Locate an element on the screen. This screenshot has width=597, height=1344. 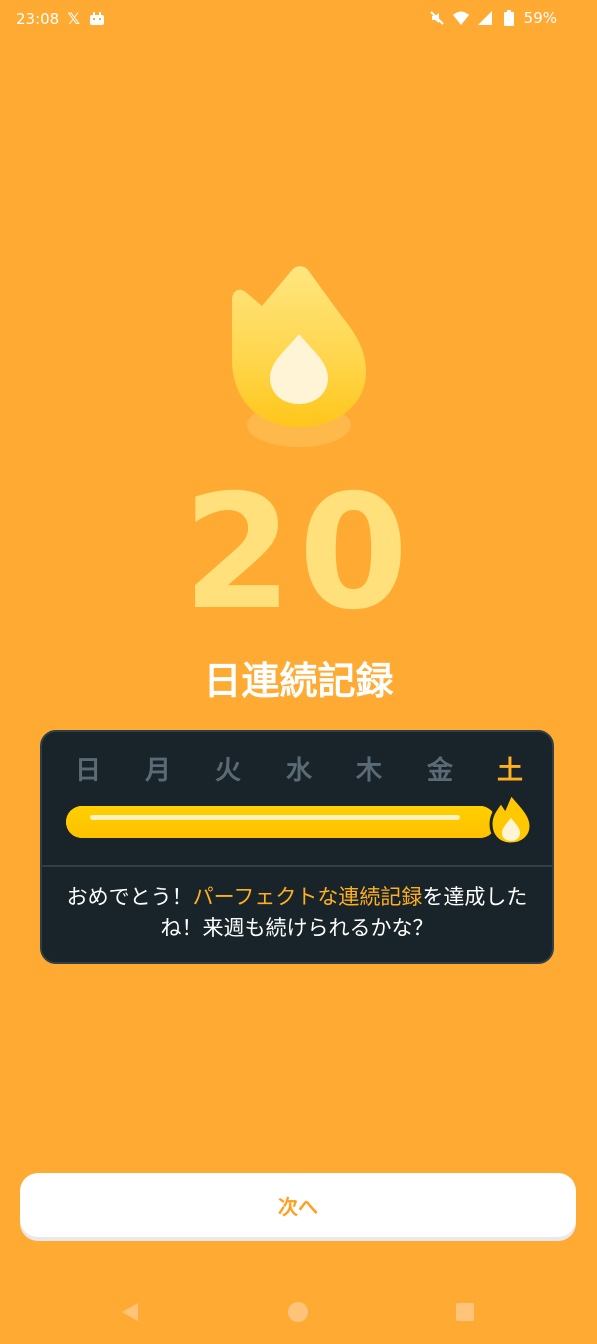
day-fri: 金 is located at coordinates (439, 771).